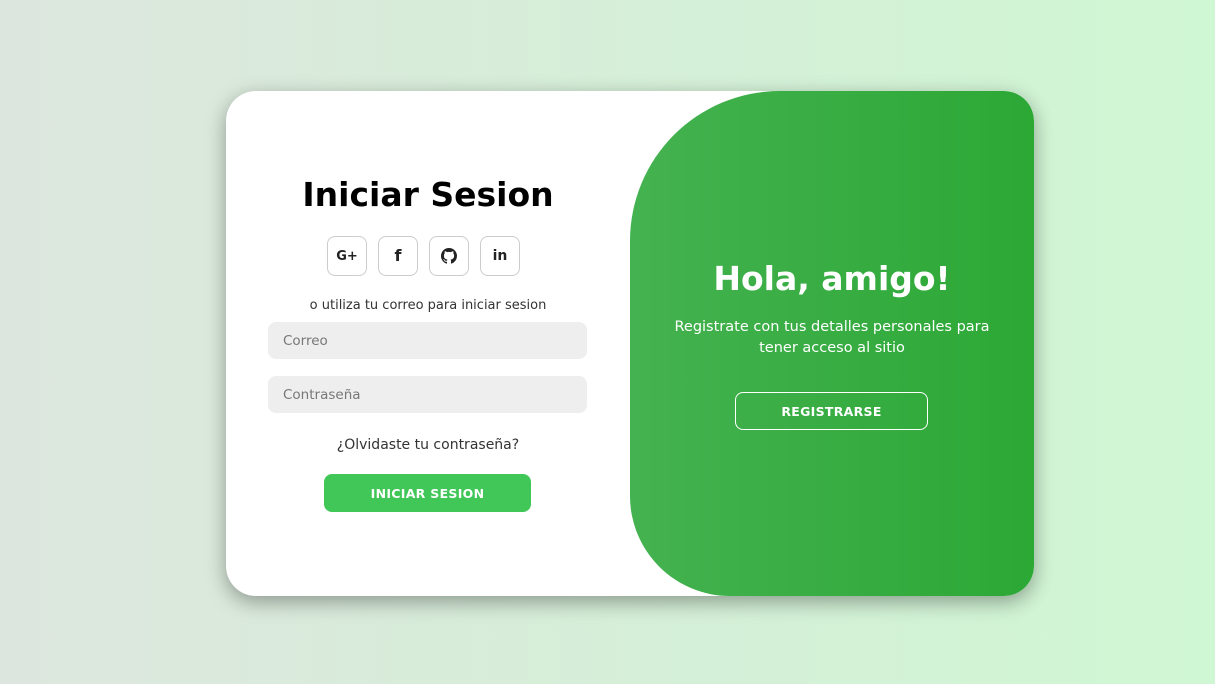 This screenshot has height=684, width=1215. What do you see at coordinates (831, 411) in the screenshot?
I see `register-button: REGISTRARSE` at bounding box center [831, 411].